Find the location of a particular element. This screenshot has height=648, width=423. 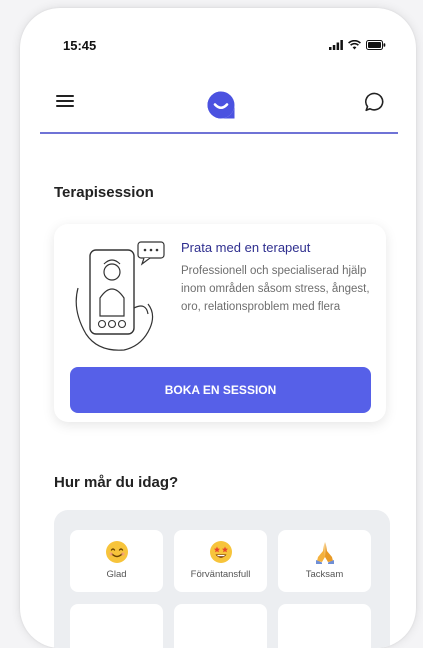

app-logo-icon is located at coordinates (221, 105).